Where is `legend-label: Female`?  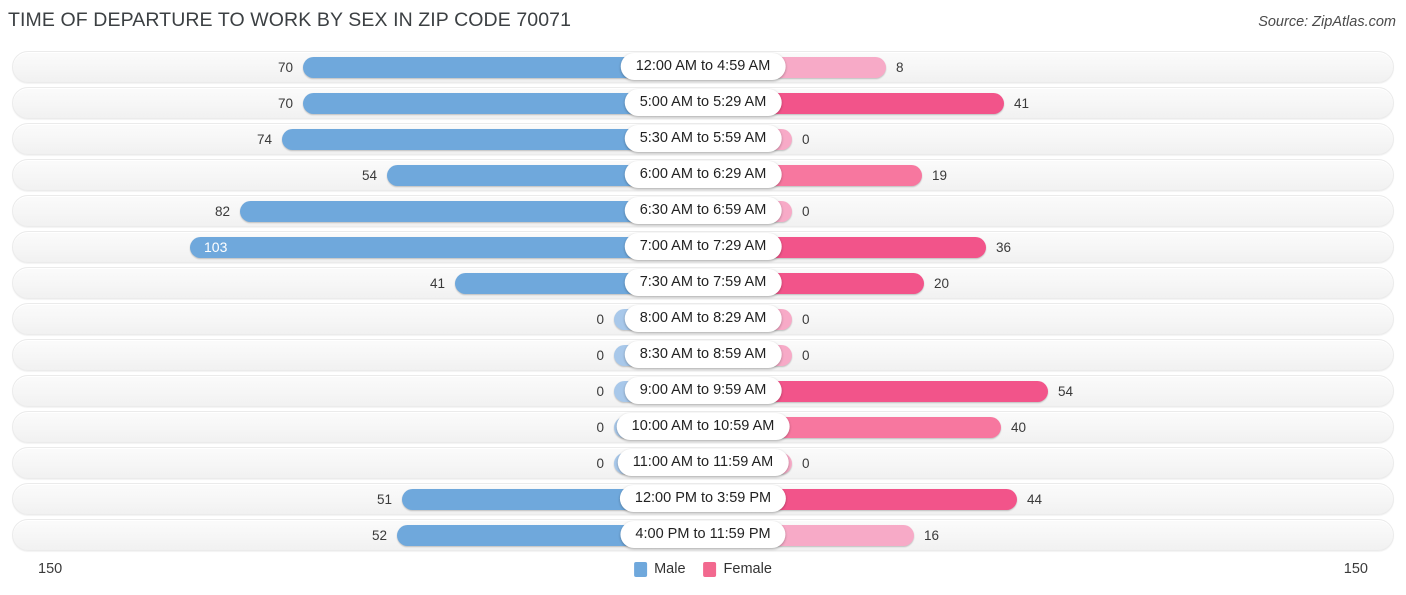 legend-label: Female is located at coordinates (747, 569).